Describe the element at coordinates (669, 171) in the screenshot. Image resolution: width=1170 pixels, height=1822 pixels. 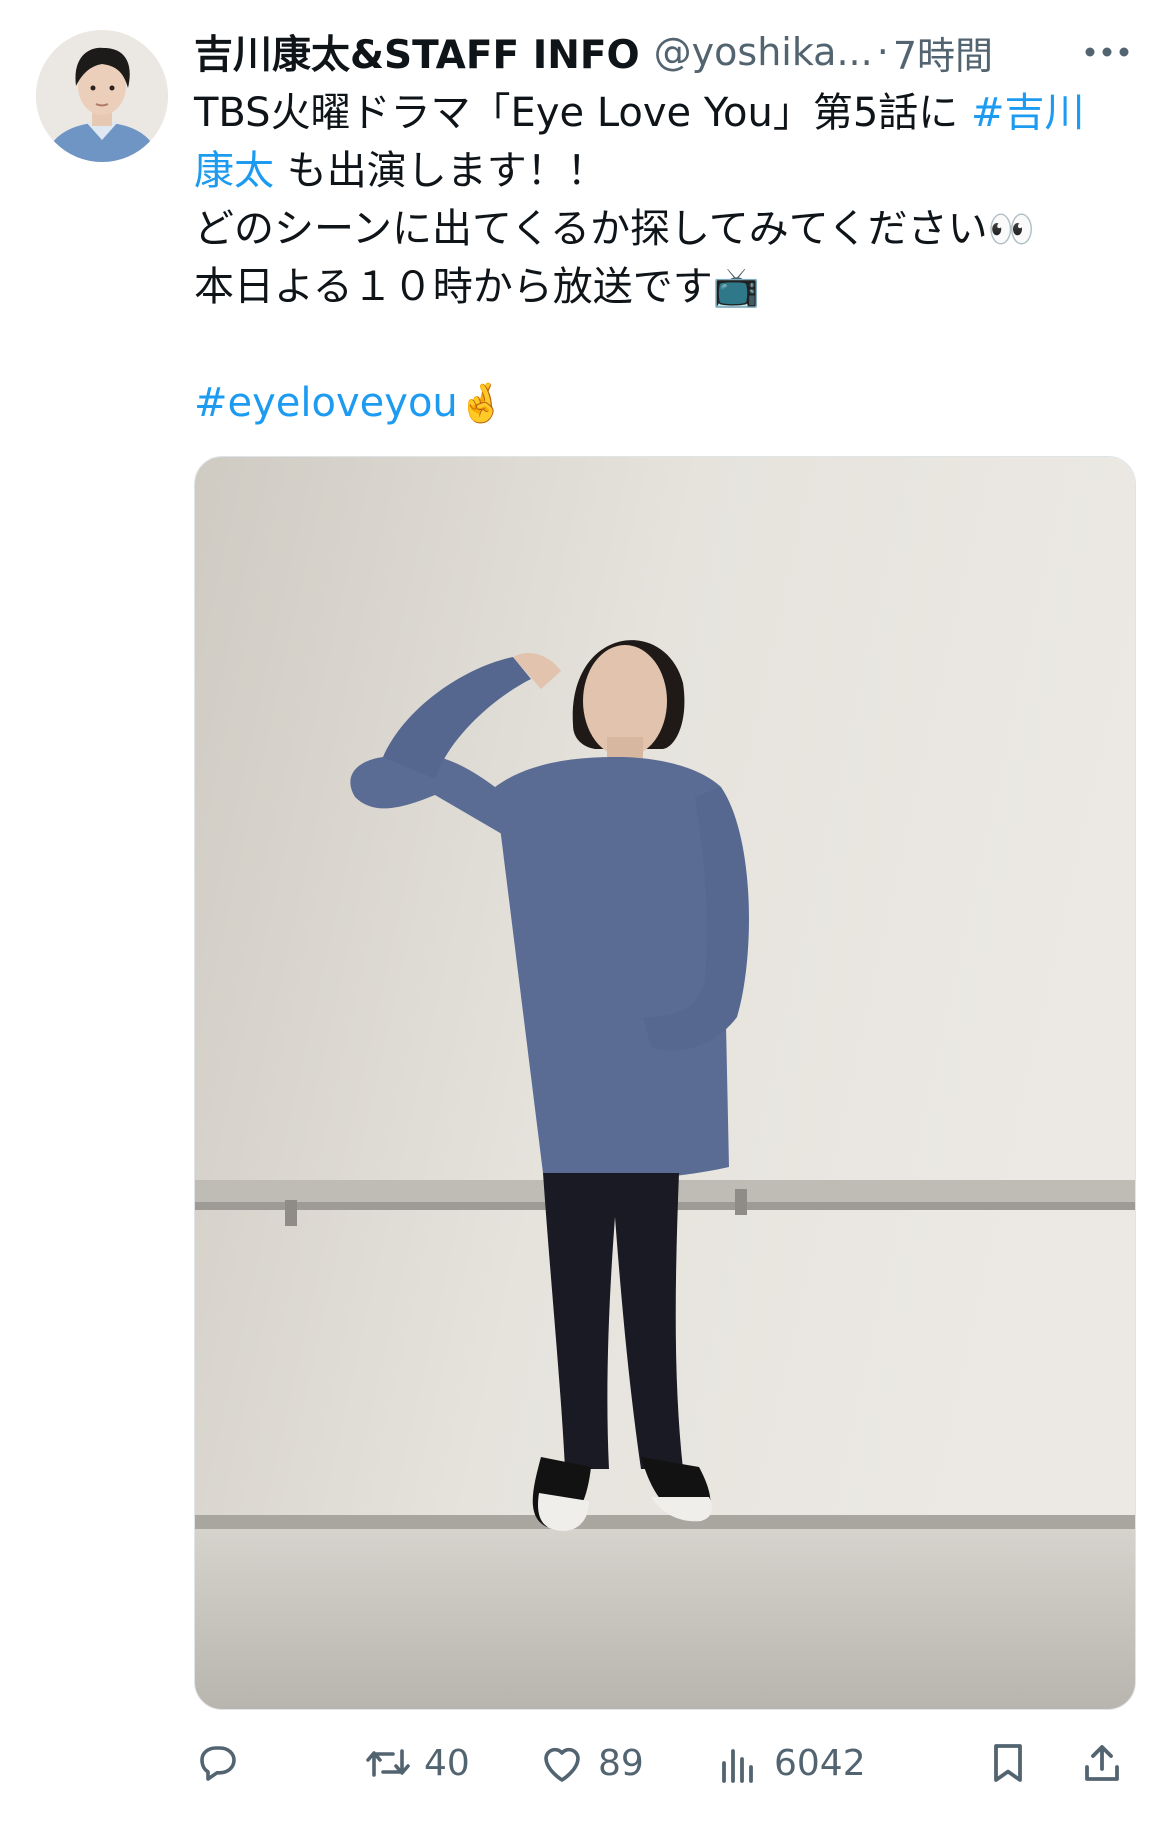
I see `tweet-line-2: 康太 も出演します！！` at that location.